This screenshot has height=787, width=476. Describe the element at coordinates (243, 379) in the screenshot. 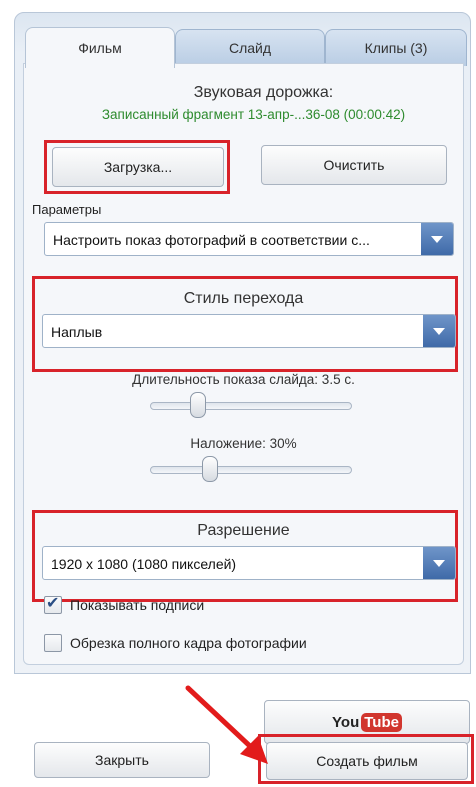

I see `slide-duration-label: Длительность показа слайда: 3.5 с.` at that location.